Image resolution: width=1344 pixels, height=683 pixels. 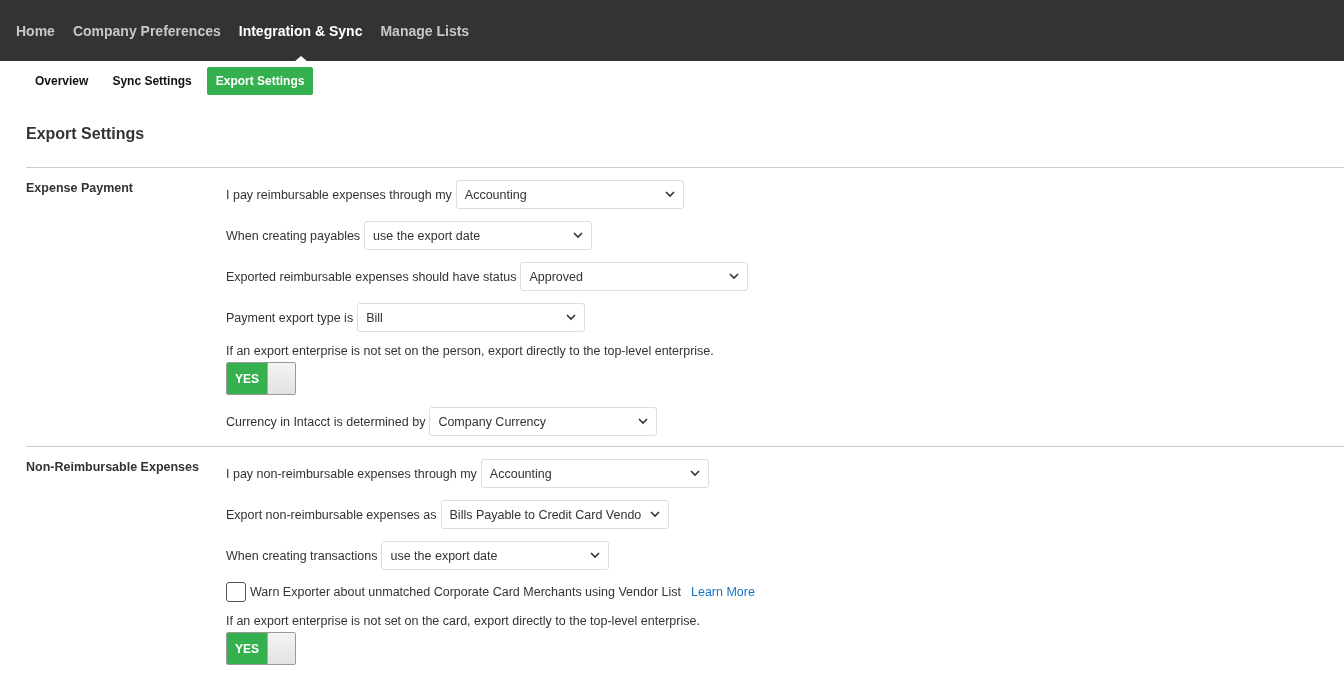 I want to click on checkbox, so click(x=236, y=592).